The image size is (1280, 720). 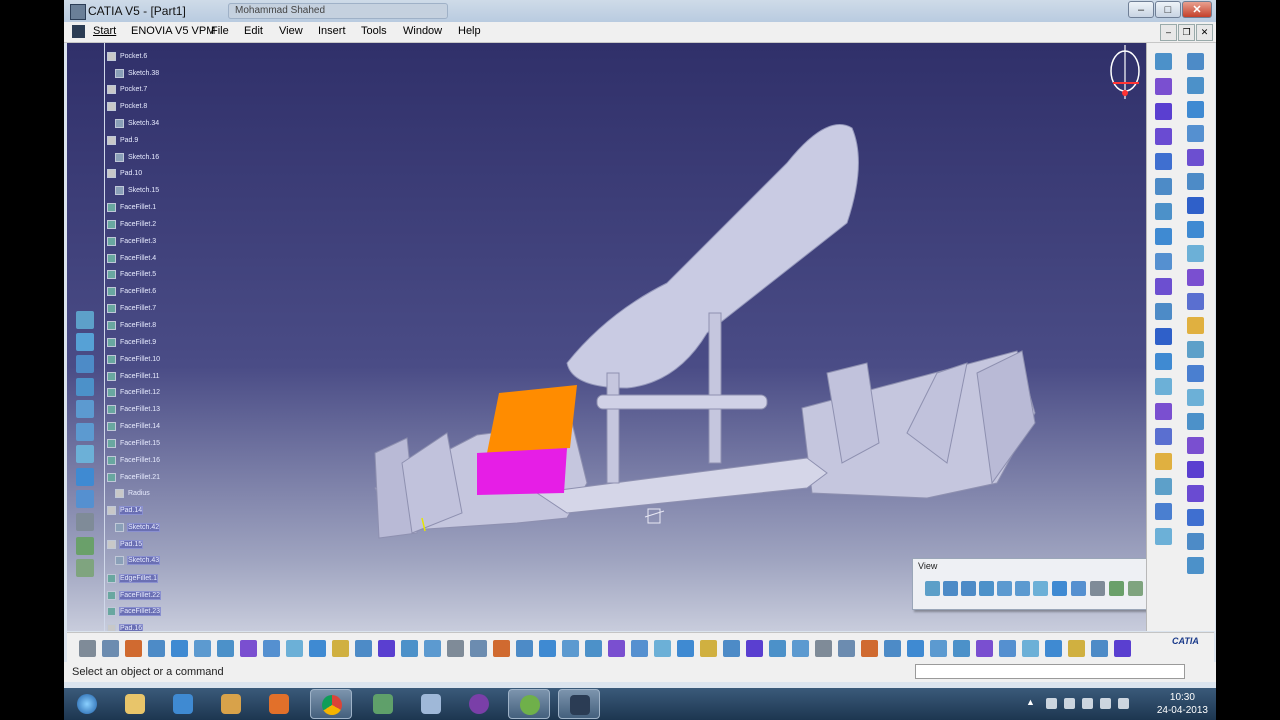 What do you see at coordinates (469, 31) in the screenshot?
I see `menu-help: Help` at bounding box center [469, 31].